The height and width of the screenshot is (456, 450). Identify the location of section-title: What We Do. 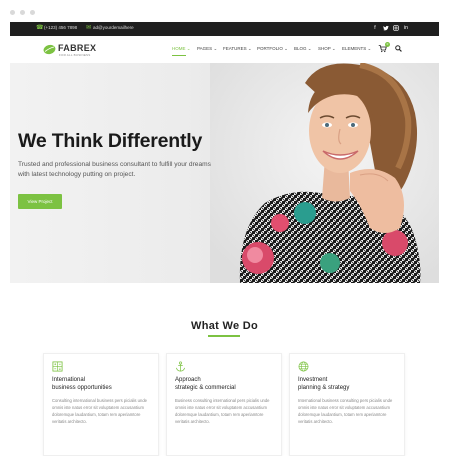
(224, 326).